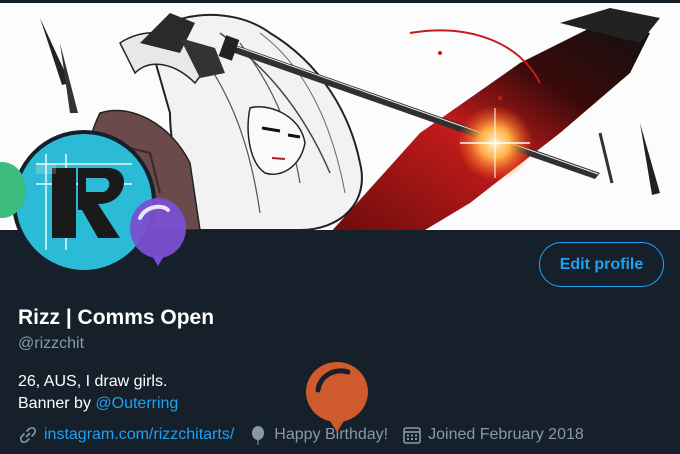 The height and width of the screenshot is (454, 680). I want to click on profile-website: instagram.com/rizzchitarts/, so click(126, 435).